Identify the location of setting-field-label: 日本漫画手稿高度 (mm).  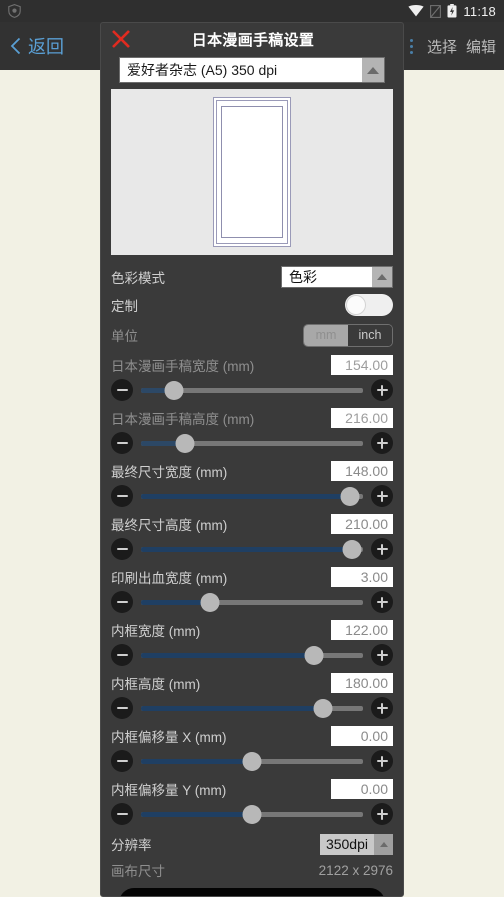
(183, 419).